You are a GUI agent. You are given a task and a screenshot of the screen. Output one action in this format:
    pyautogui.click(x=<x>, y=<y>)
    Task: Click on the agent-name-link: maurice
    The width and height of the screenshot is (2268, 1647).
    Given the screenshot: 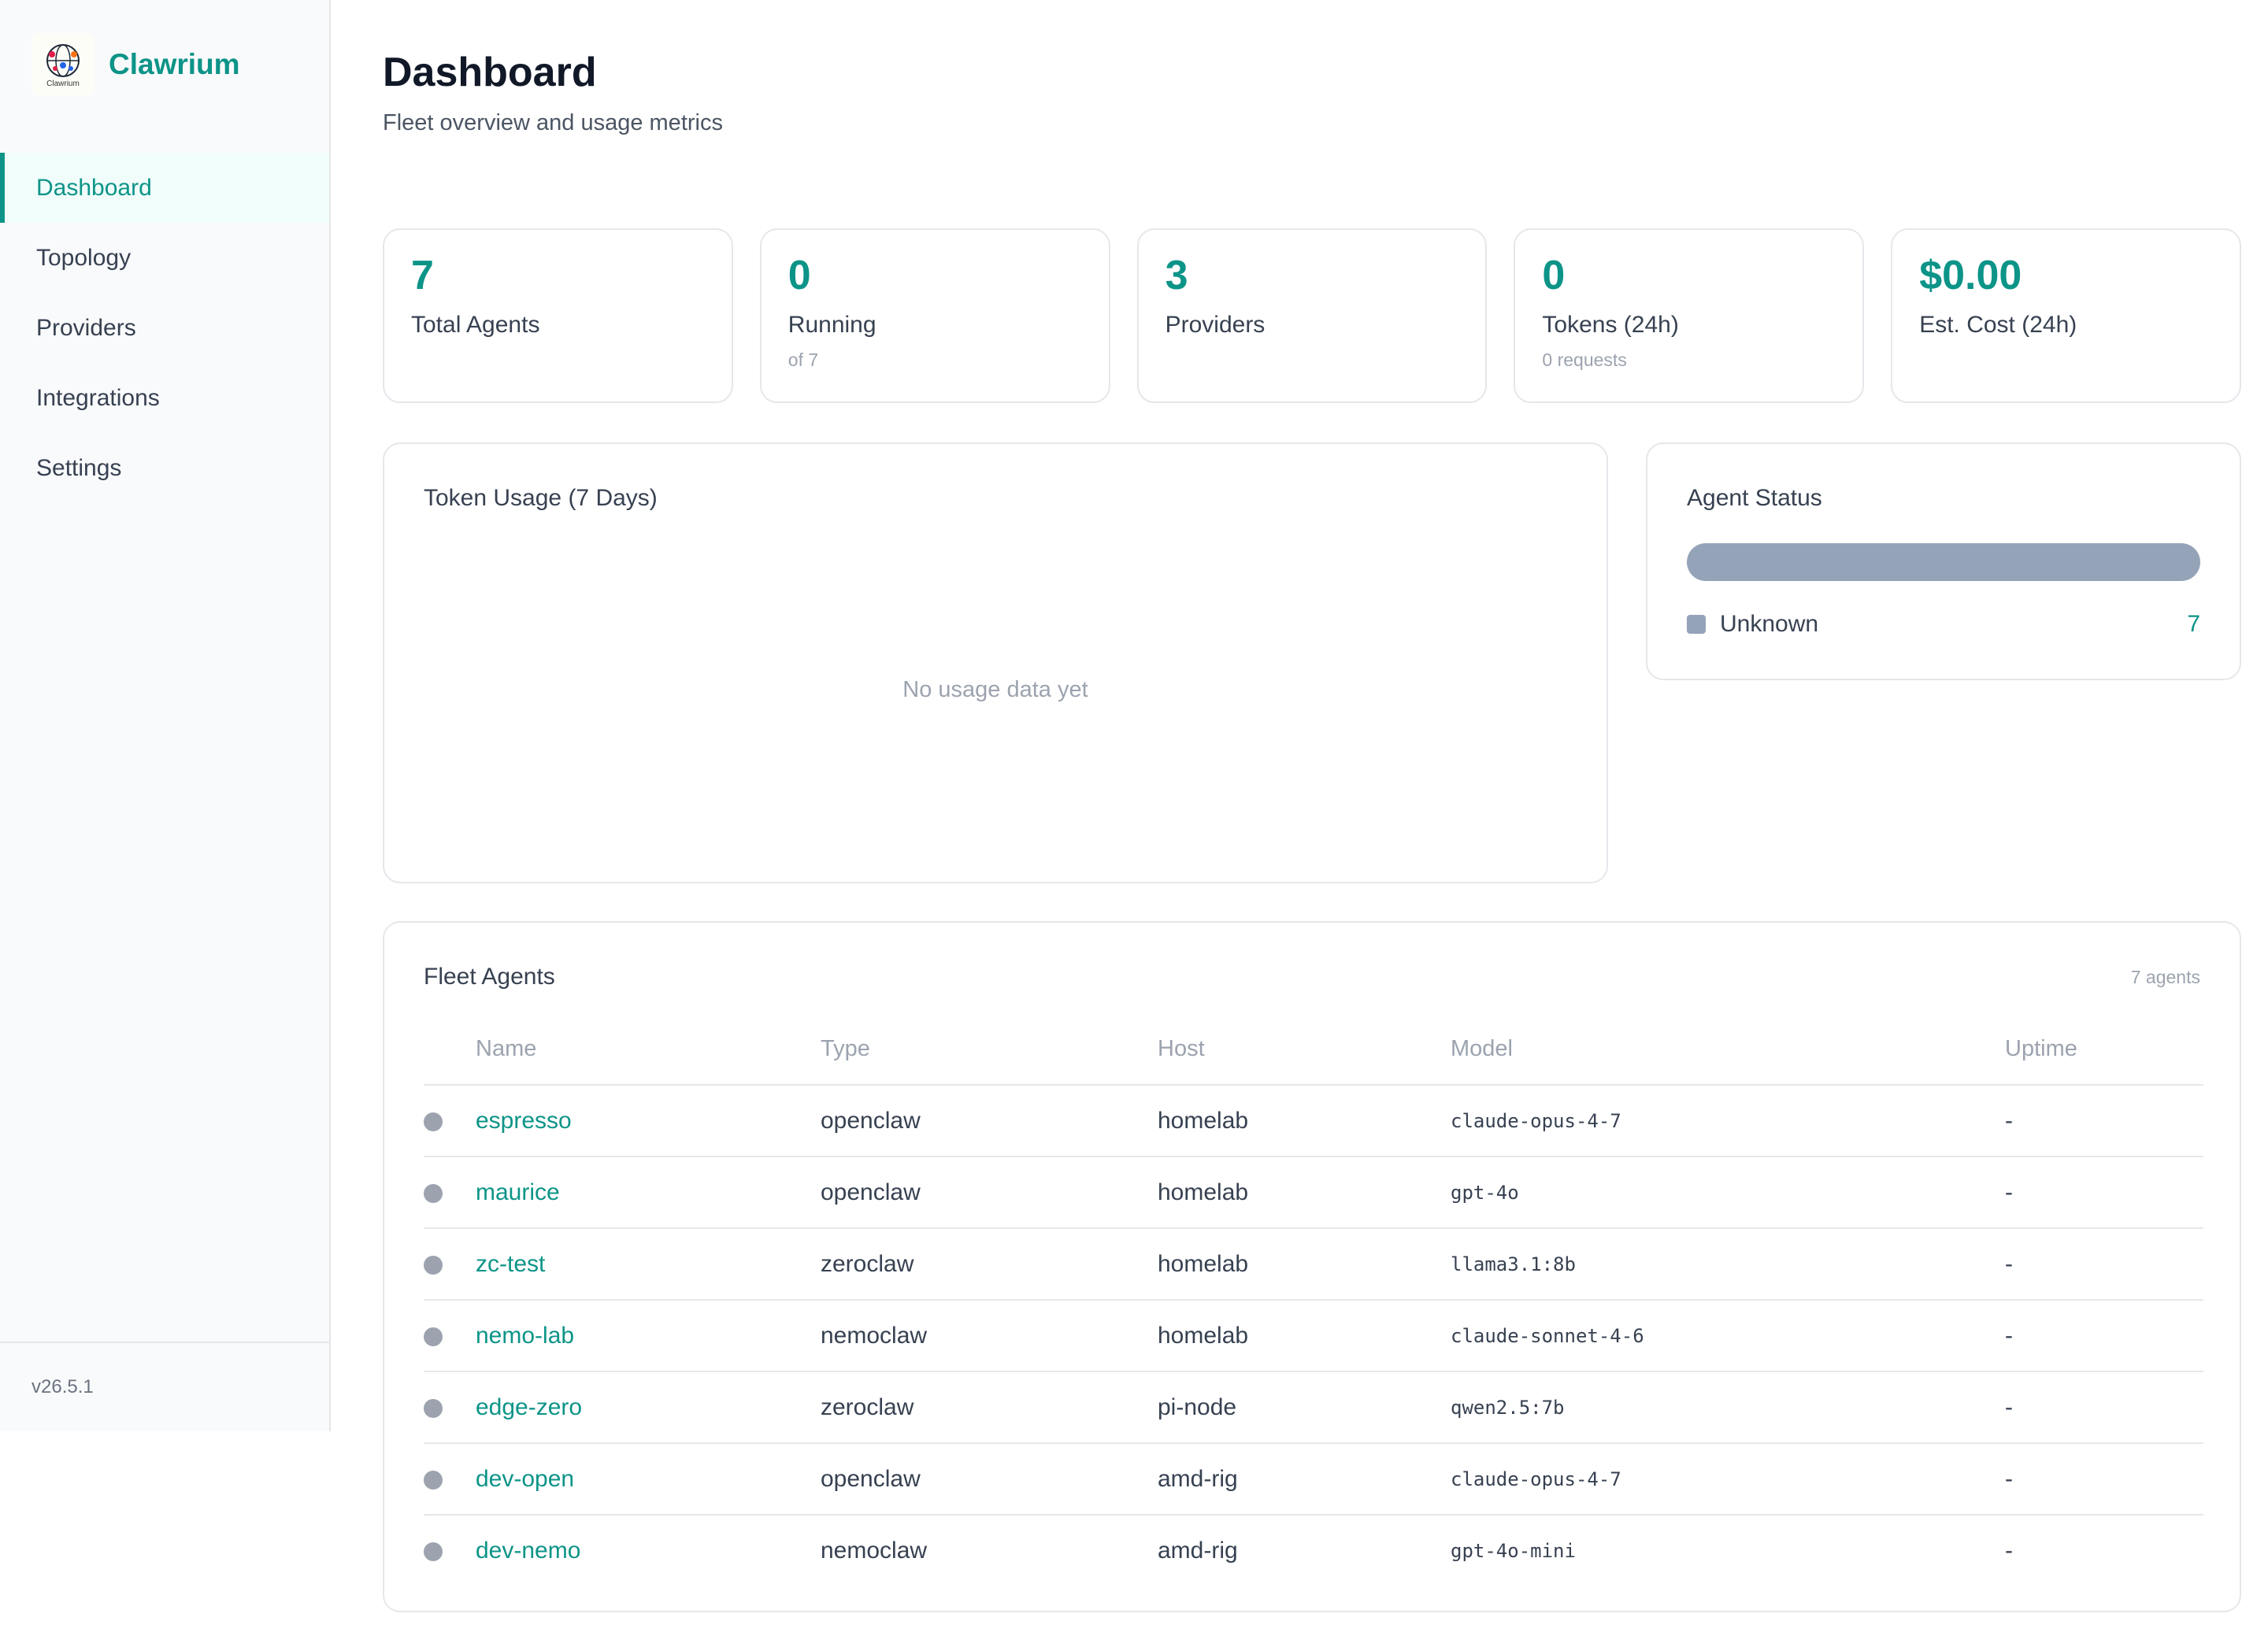 What is the action you would take?
    pyautogui.click(x=648, y=1193)
    